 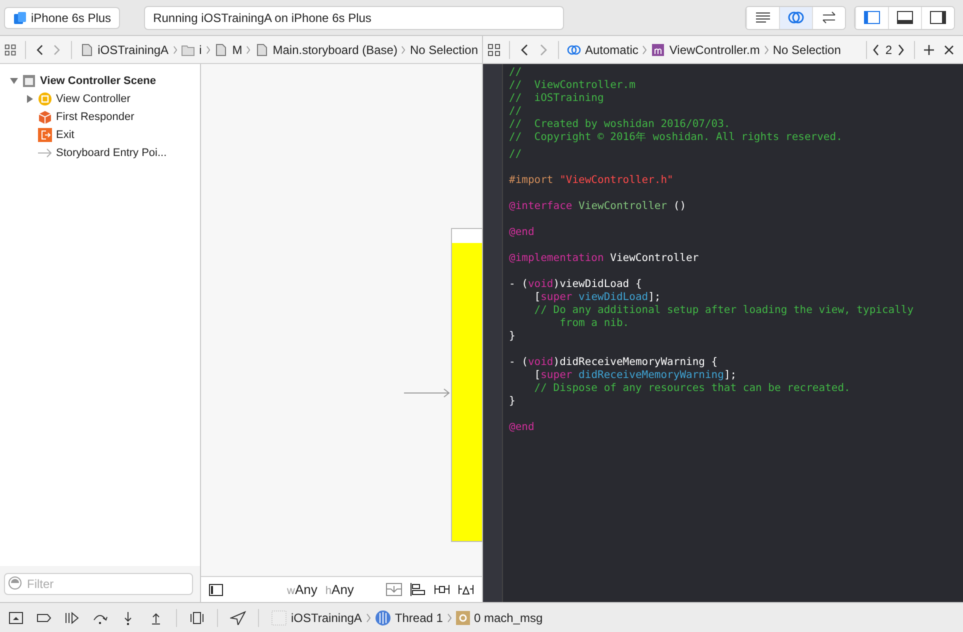 What do you see at coordinates (619, 124) in the screenshot?
I see `code-line: // Created by woshidan 2016/07/03.` at bounding box center [619, 124].